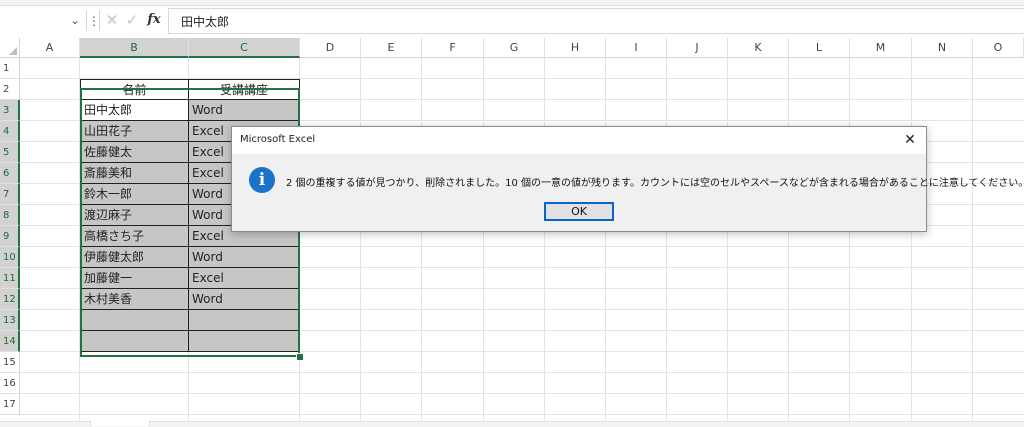 This screenshot has width=1024, height=427. I want to click on formula-value: 田中太郎, so click(205, 22).